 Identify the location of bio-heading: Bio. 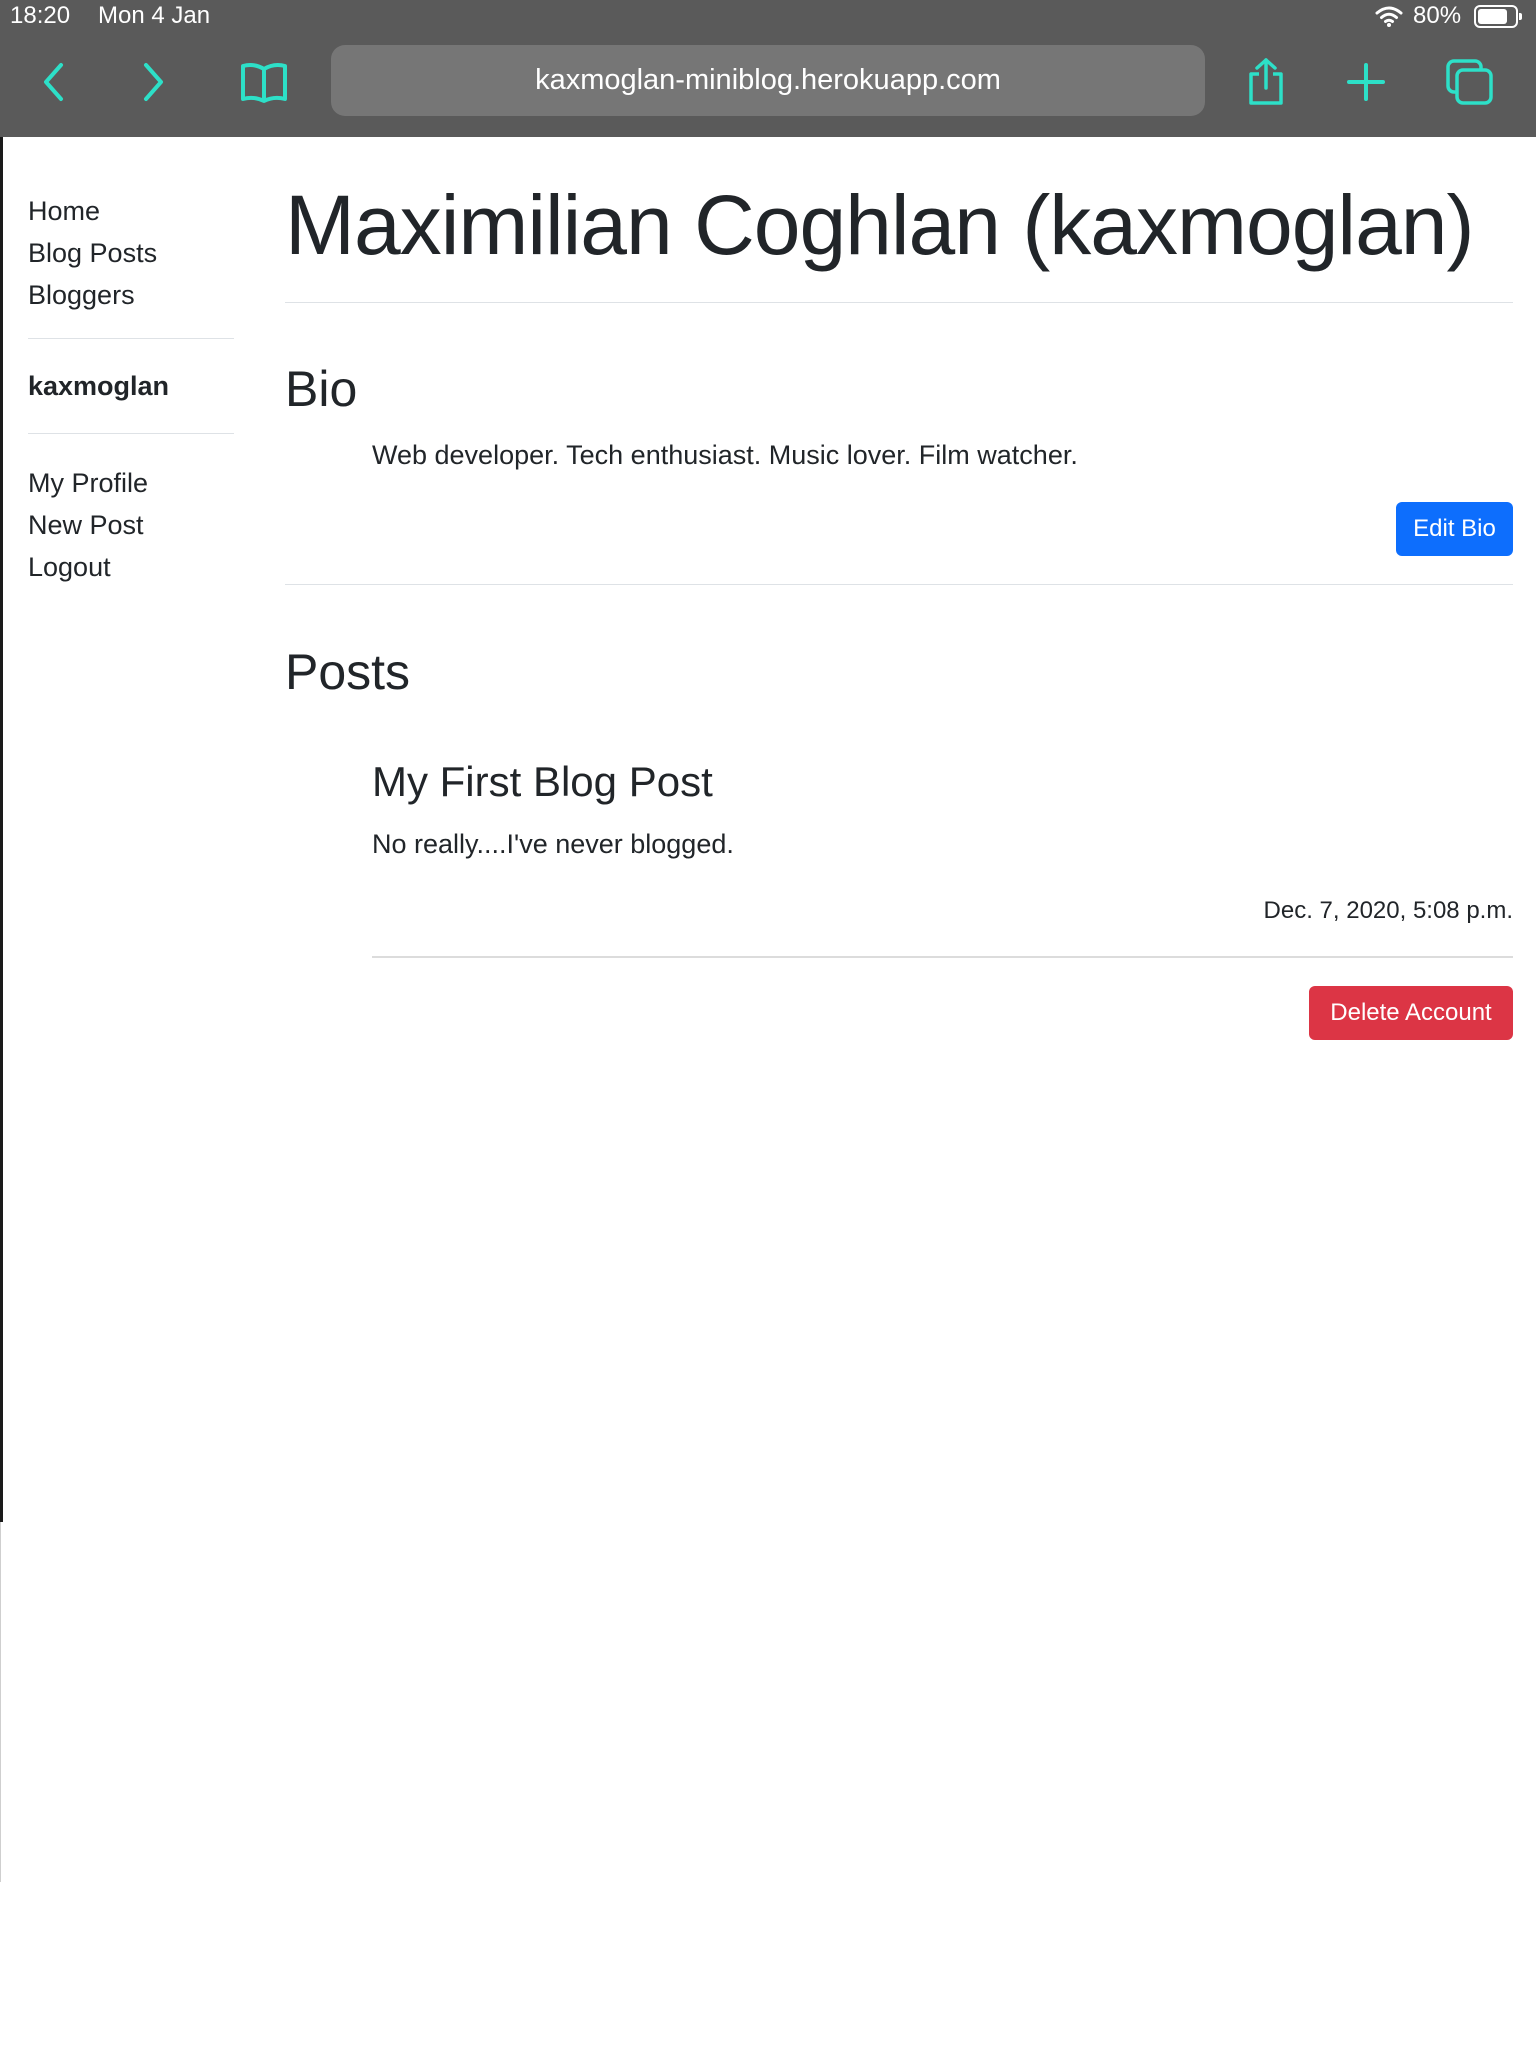
(321, 389).